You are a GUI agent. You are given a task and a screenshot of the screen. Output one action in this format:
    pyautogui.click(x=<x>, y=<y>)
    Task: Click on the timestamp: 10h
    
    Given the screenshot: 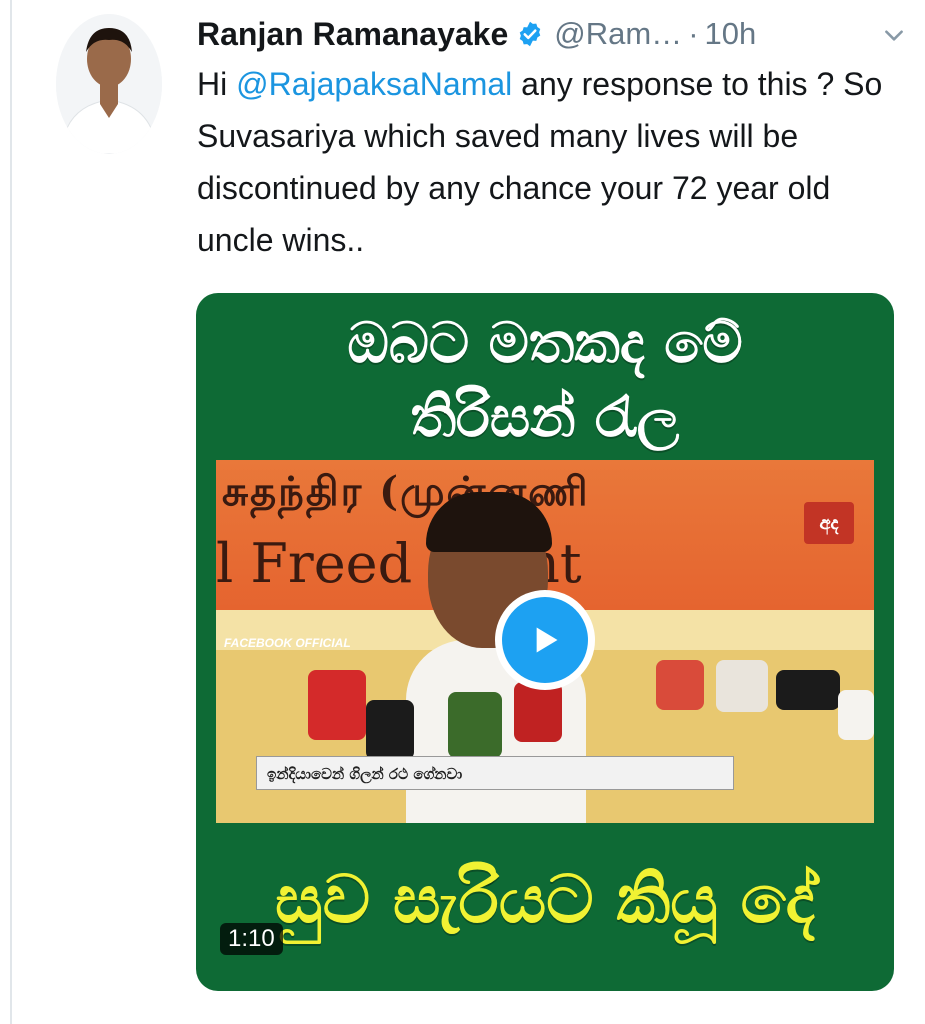 What is the action you would take?
    pyautogui.click(x=731, y=34)
    